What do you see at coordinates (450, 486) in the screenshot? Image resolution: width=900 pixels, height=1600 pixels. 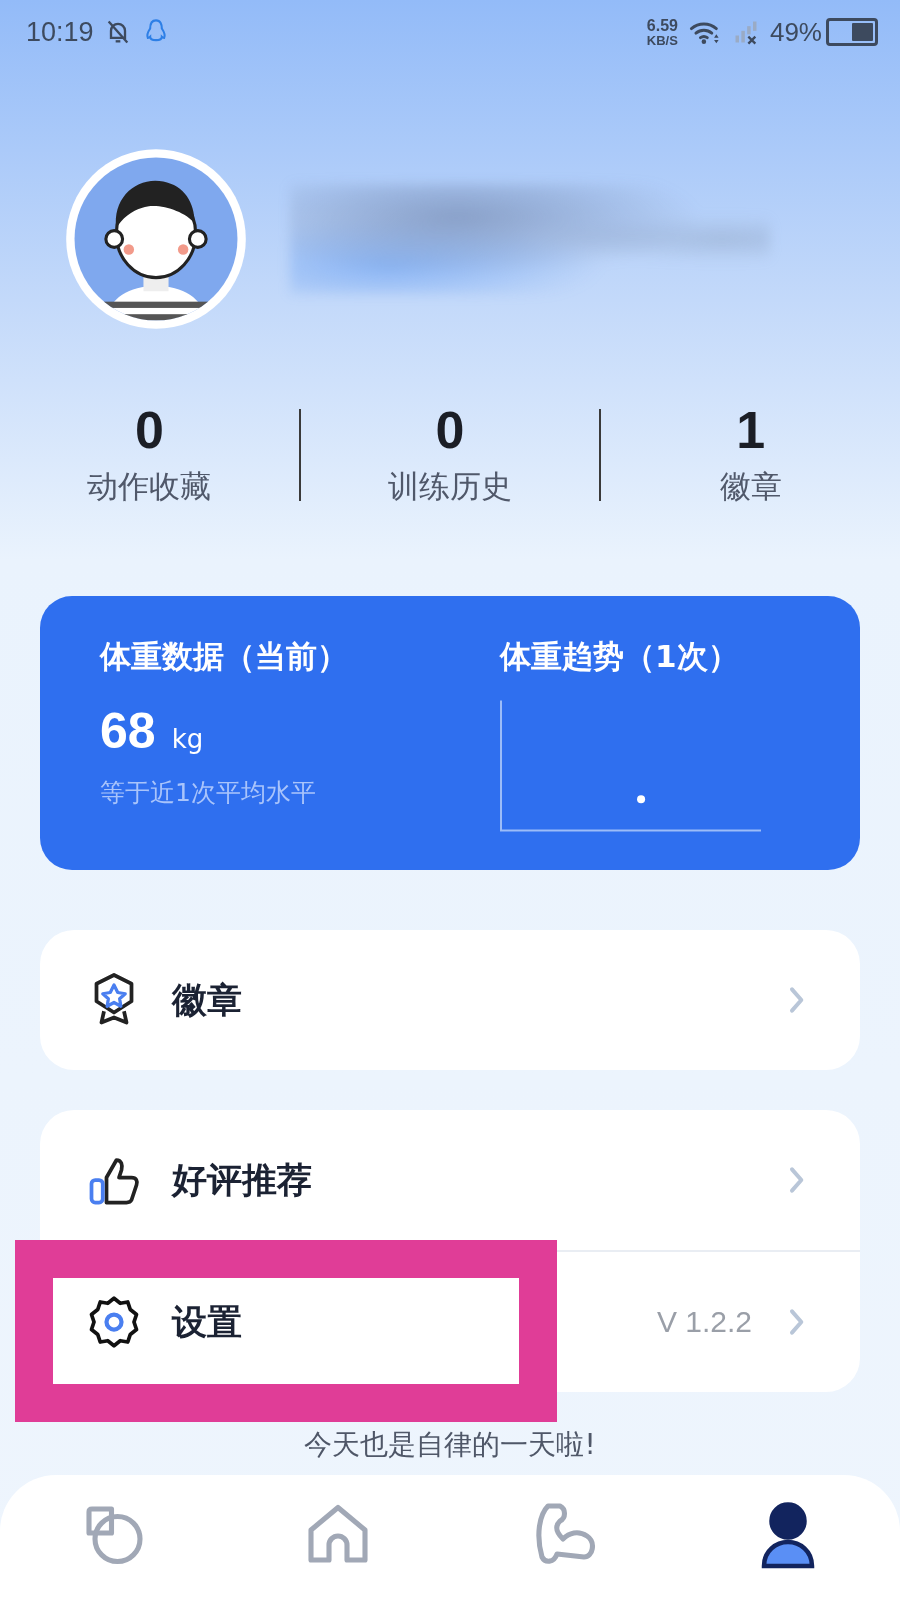 I see `stat-label: 训练历史` at bounding box center [450, 486].